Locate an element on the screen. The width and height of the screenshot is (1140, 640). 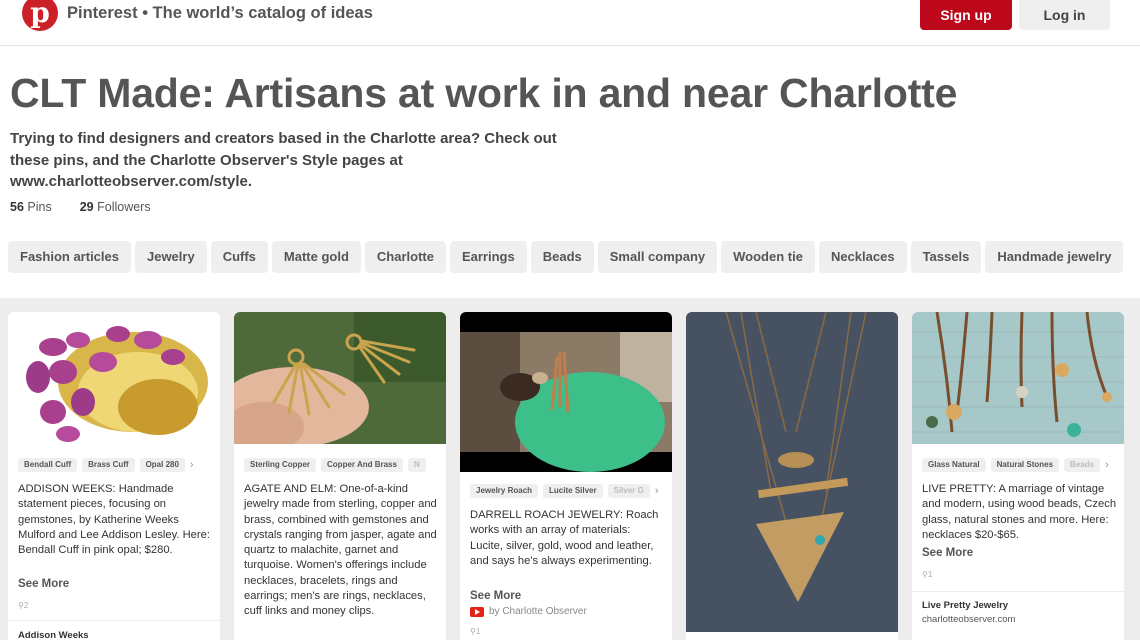
pin-tag: Brass Cuff is located at coordinates (108, 465).